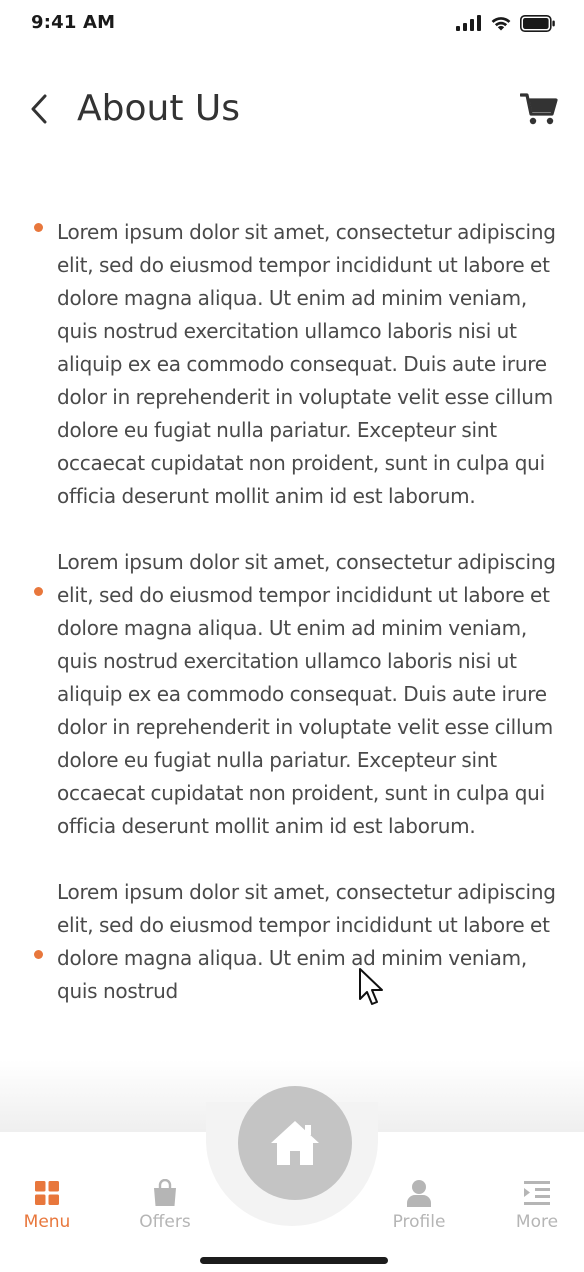  Describe the element at coordinates (158, 108) in the screenshot. I see `page-title: About Us` at that location.